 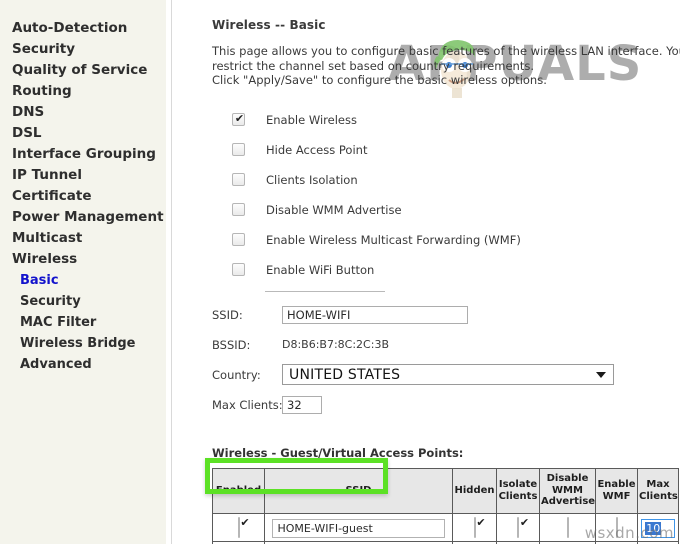 What do you see at coordinates (658, 490) in the screenshot?
I see `header-max-clients: Max Clients` at bounding box center [658, 490].